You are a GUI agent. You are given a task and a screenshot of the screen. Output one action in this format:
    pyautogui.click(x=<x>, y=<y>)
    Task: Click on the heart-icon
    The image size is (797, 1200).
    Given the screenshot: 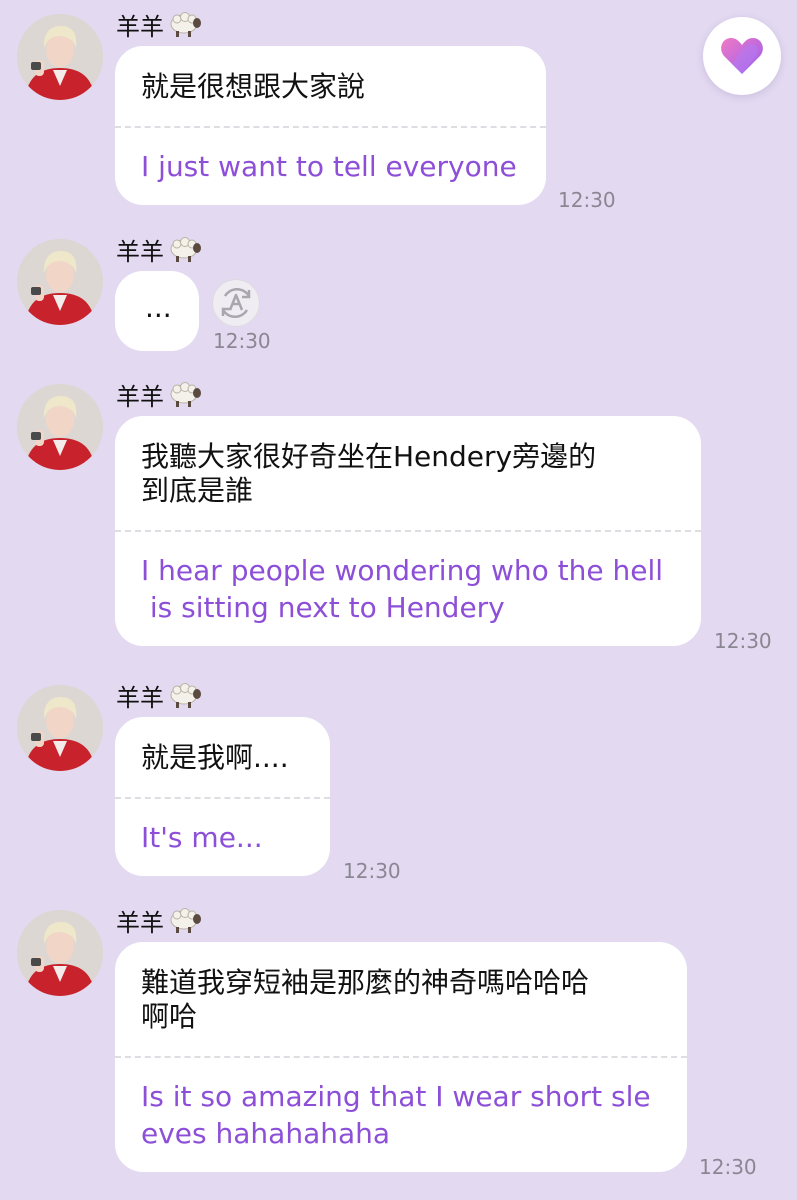 What is the action you would take?
    pyautogui.click(x=742, y=56)
    